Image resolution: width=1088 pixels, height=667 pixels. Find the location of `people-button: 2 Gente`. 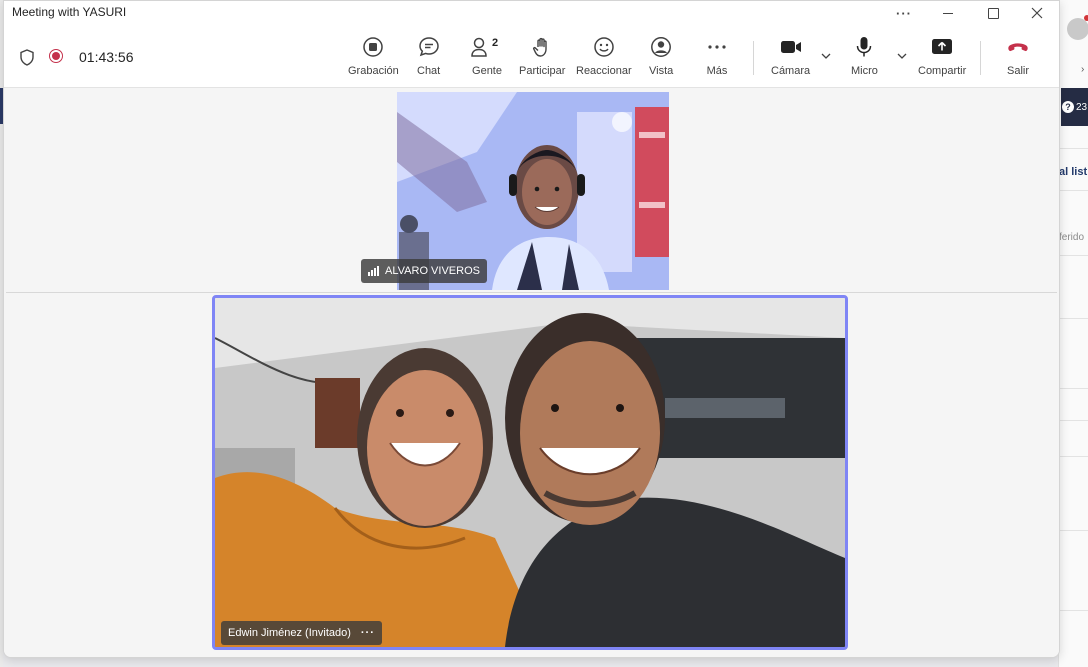

people-button: 2 Gente is located at coordinates (487, 58).